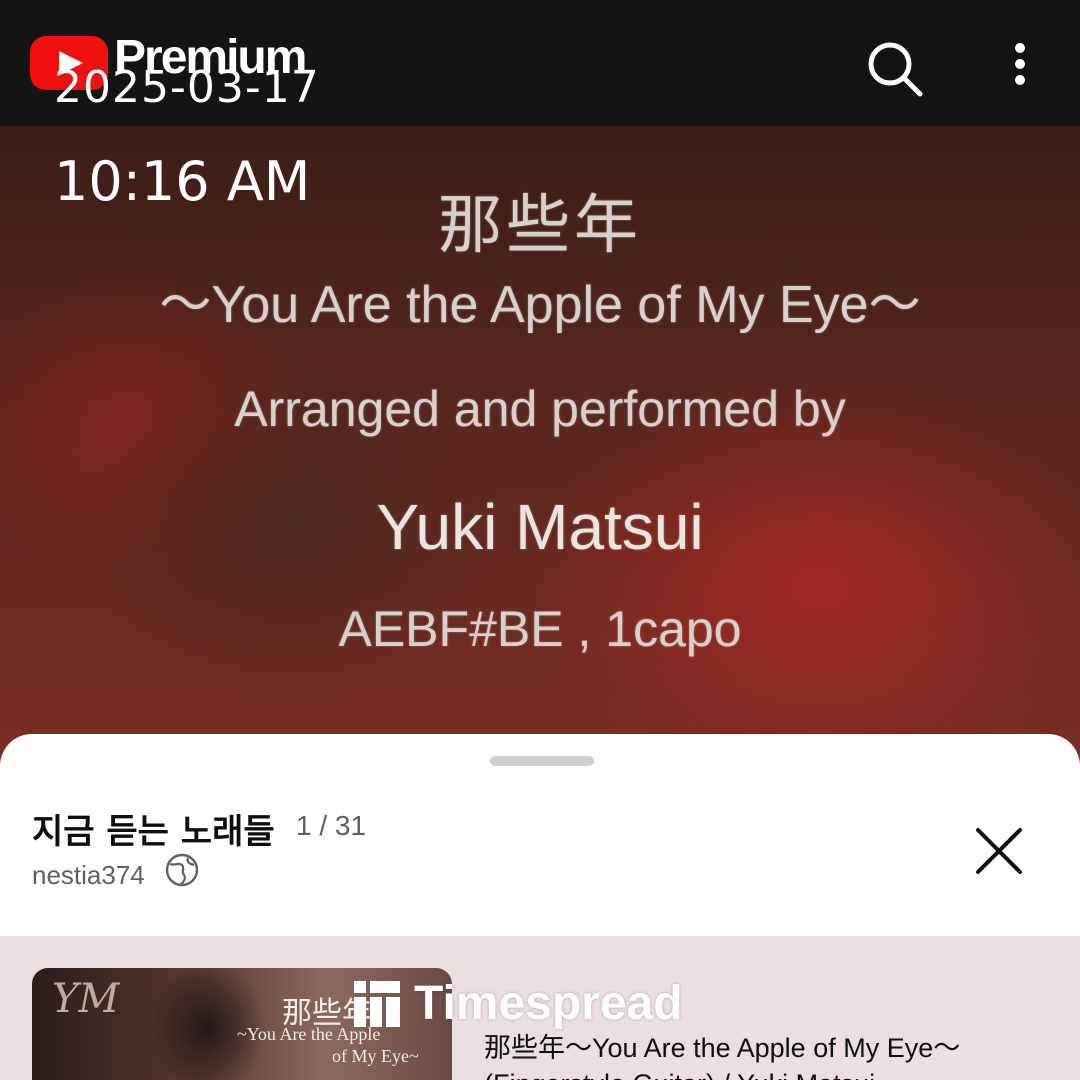 The width and height of the screenshot is (1080, 1080). Describe the element at coordinates (187, 87) in the screenshot. I see `overlay-date: 2025-03-17` at that location.